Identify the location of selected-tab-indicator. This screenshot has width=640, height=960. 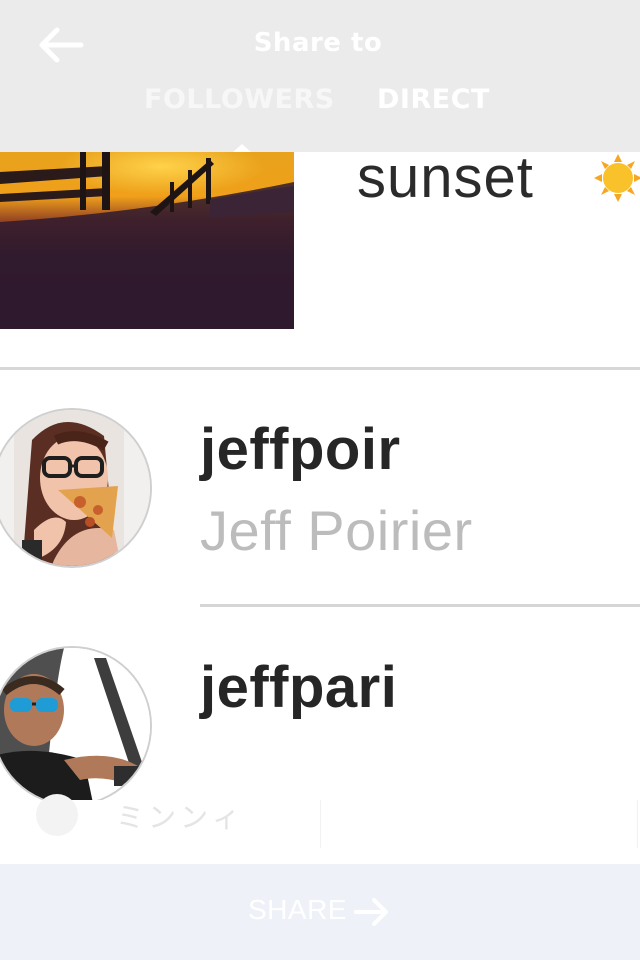
(242, 148).